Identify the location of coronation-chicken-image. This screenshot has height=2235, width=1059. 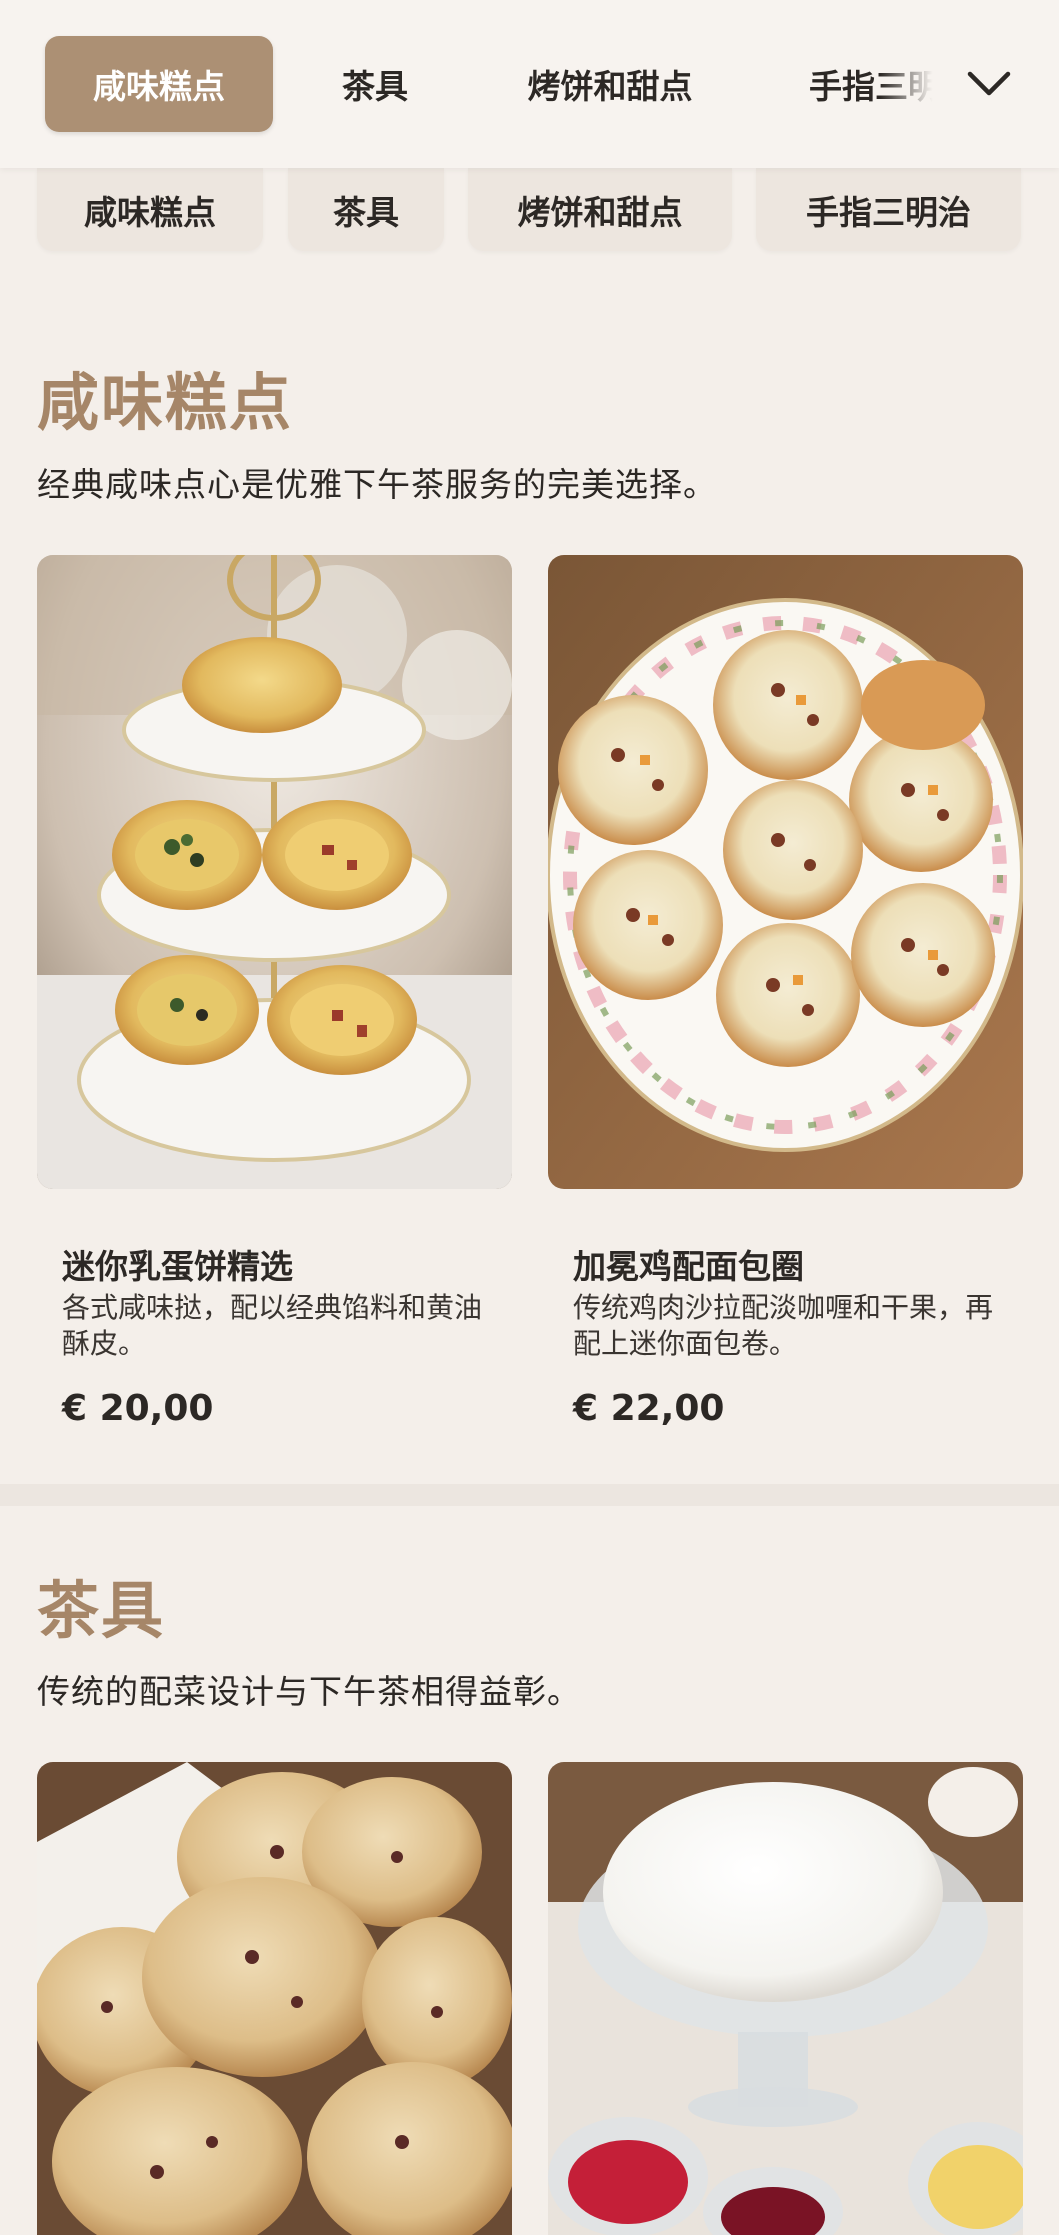
(785, 872).